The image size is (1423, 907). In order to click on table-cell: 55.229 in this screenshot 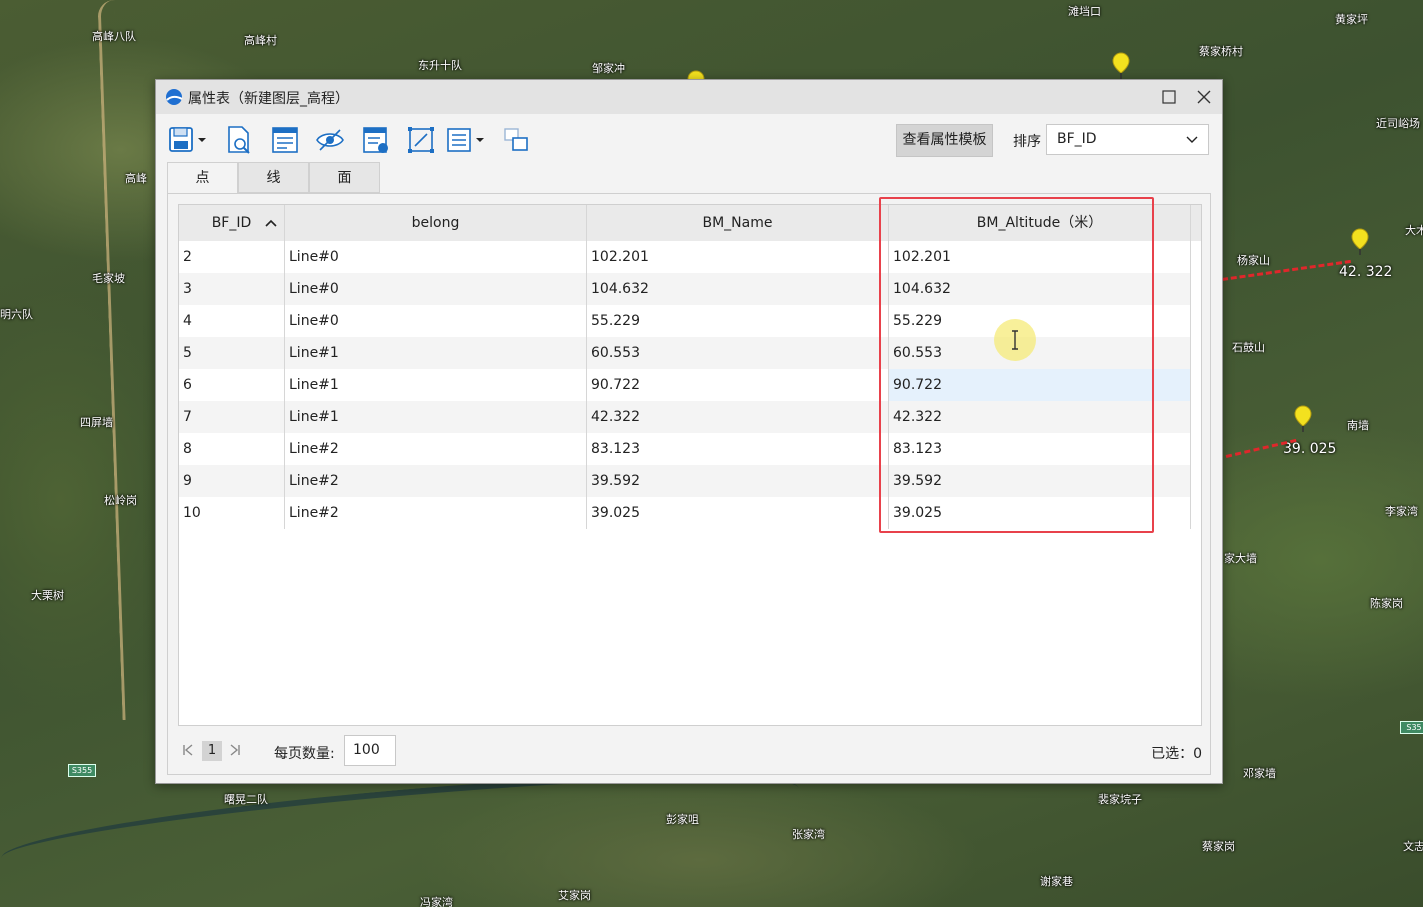, I will do `click(738, 321)`.